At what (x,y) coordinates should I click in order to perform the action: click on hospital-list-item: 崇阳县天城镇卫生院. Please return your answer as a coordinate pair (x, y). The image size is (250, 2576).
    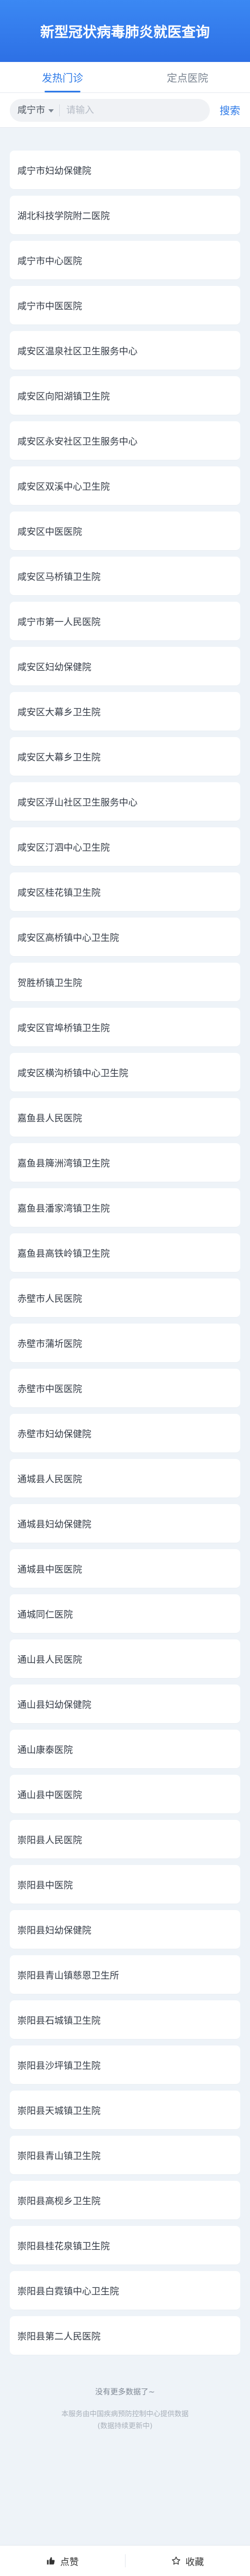
    Looking at the image, I should click on (125, 2110).